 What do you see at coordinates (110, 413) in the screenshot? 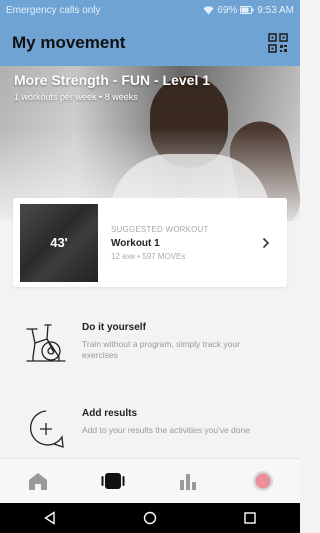
I see `option-title: Add results` at bounding box center [110, 413].